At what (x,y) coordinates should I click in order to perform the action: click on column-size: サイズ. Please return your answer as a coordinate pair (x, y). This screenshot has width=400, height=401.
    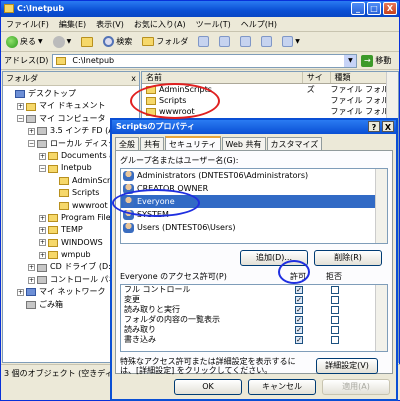
    Looking at the image, I should click on (317, 83).